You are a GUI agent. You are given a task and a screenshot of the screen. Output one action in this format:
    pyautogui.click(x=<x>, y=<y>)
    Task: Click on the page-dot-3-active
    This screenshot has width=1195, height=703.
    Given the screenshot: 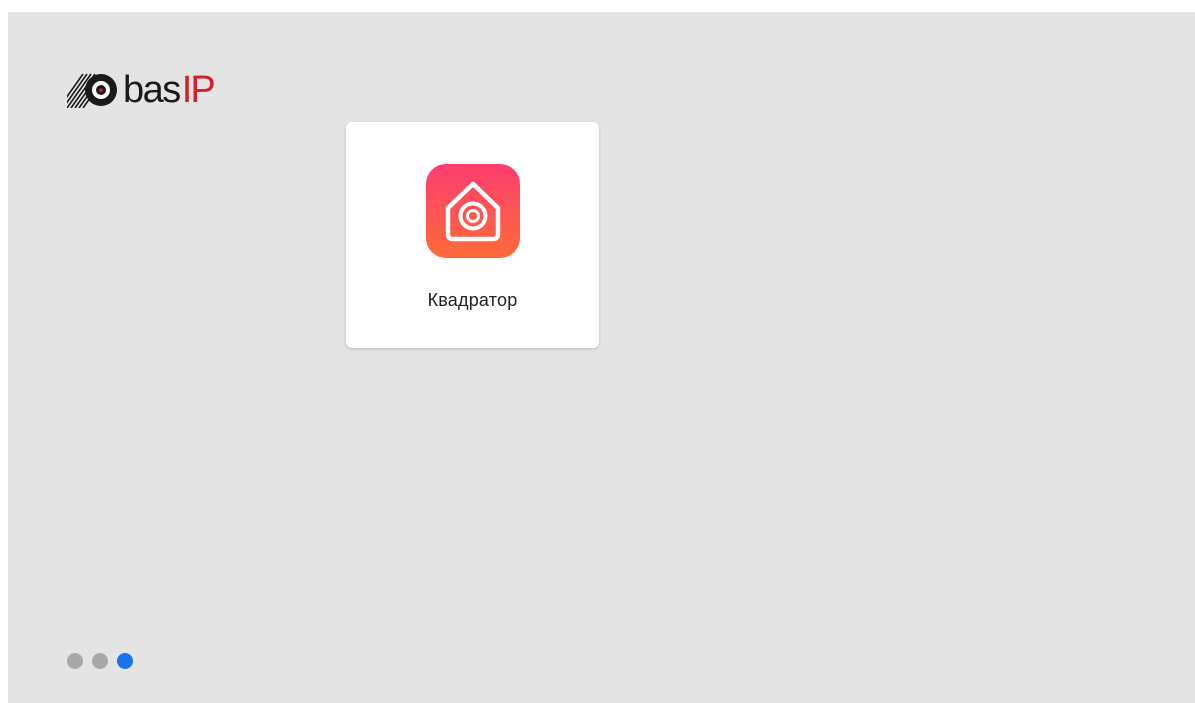 What is the action you would take?
    pyautogui.click(x=125, y=661)
    